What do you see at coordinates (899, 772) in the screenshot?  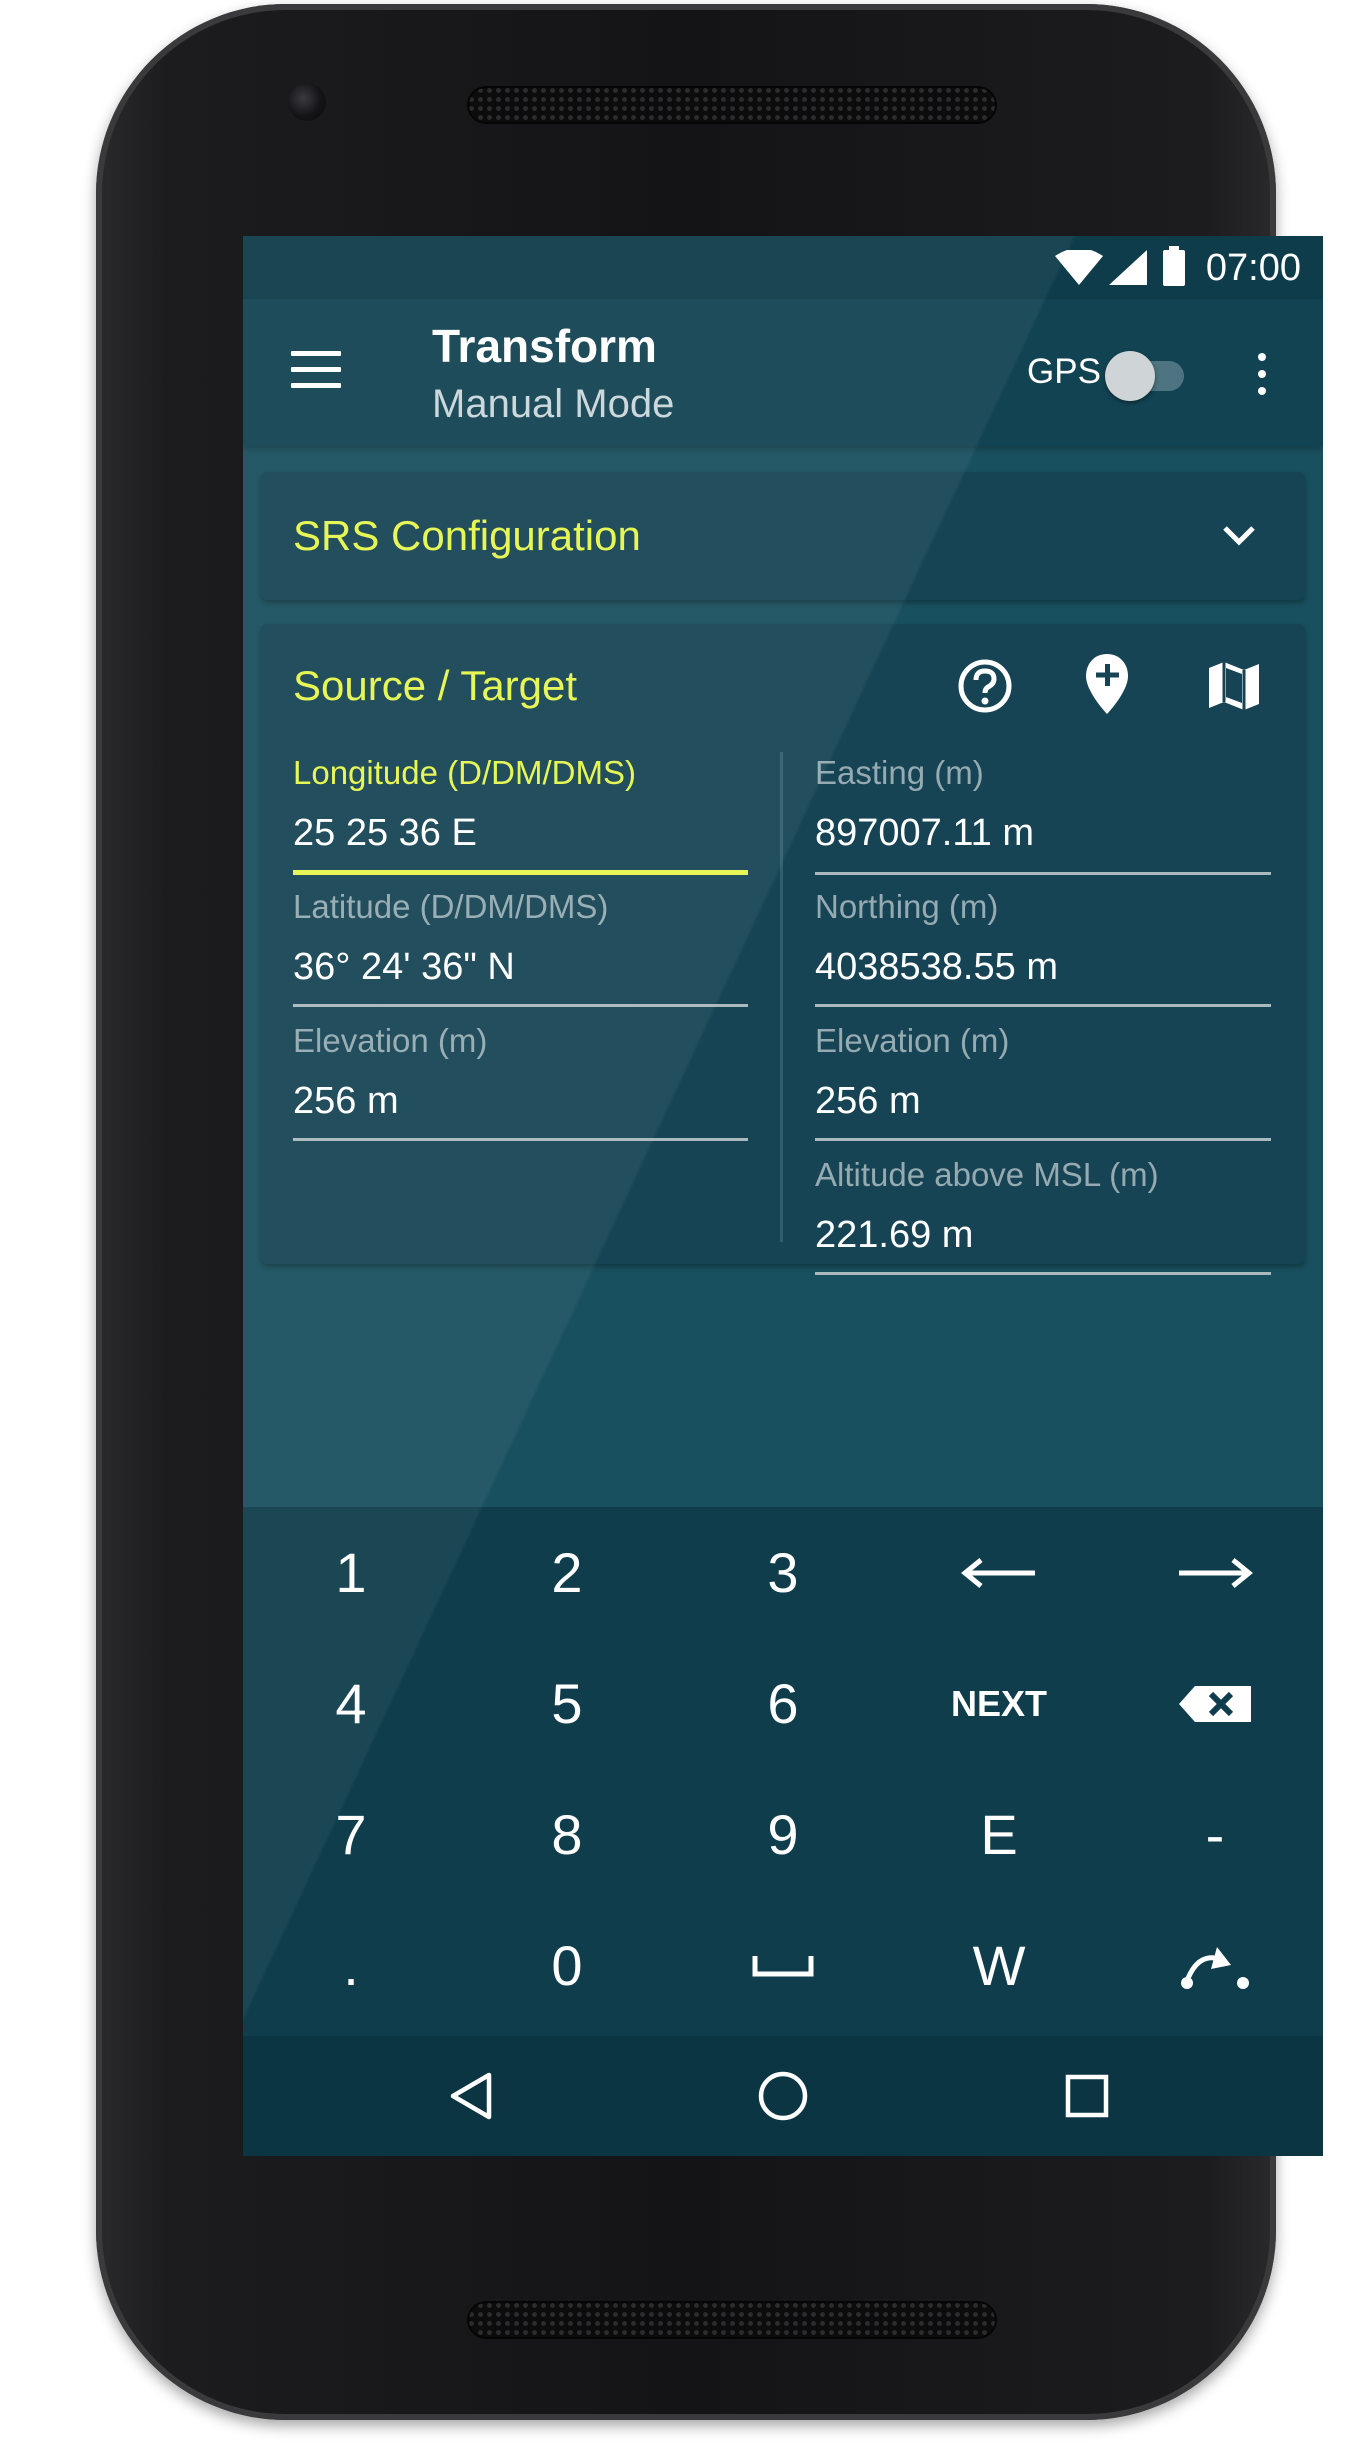 I see `target-field-label: Easting (m)` at bounding box center [899, 772].